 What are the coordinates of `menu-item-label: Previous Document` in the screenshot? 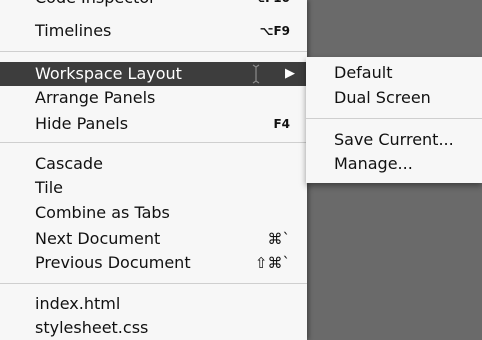 It's located at (113, 262).